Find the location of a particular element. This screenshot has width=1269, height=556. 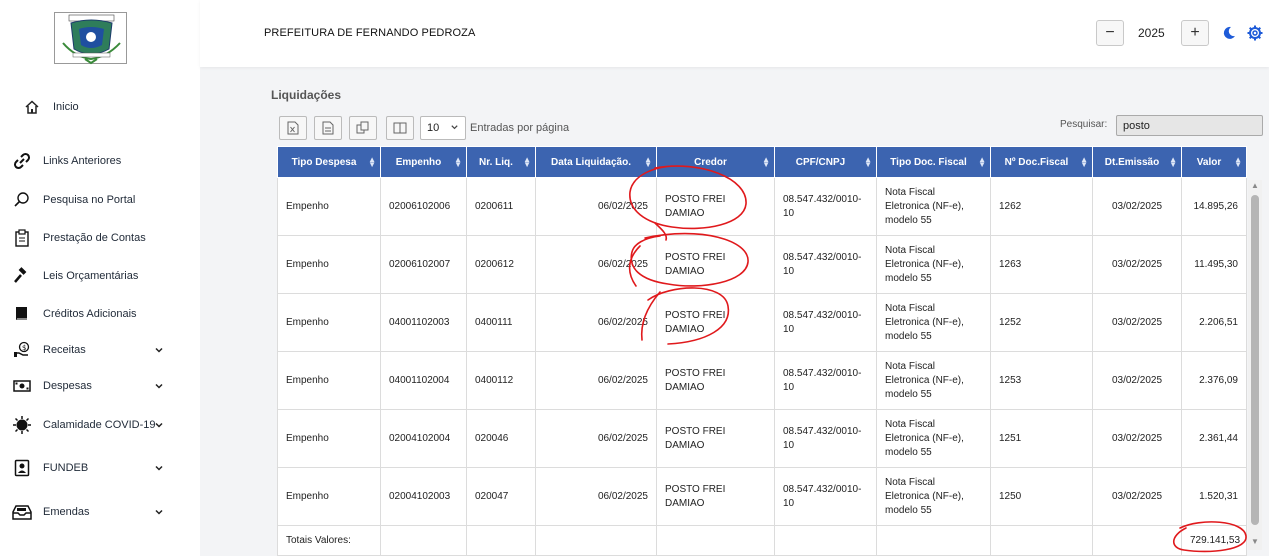

excel-file-icon is located at coordinates (293, 128).